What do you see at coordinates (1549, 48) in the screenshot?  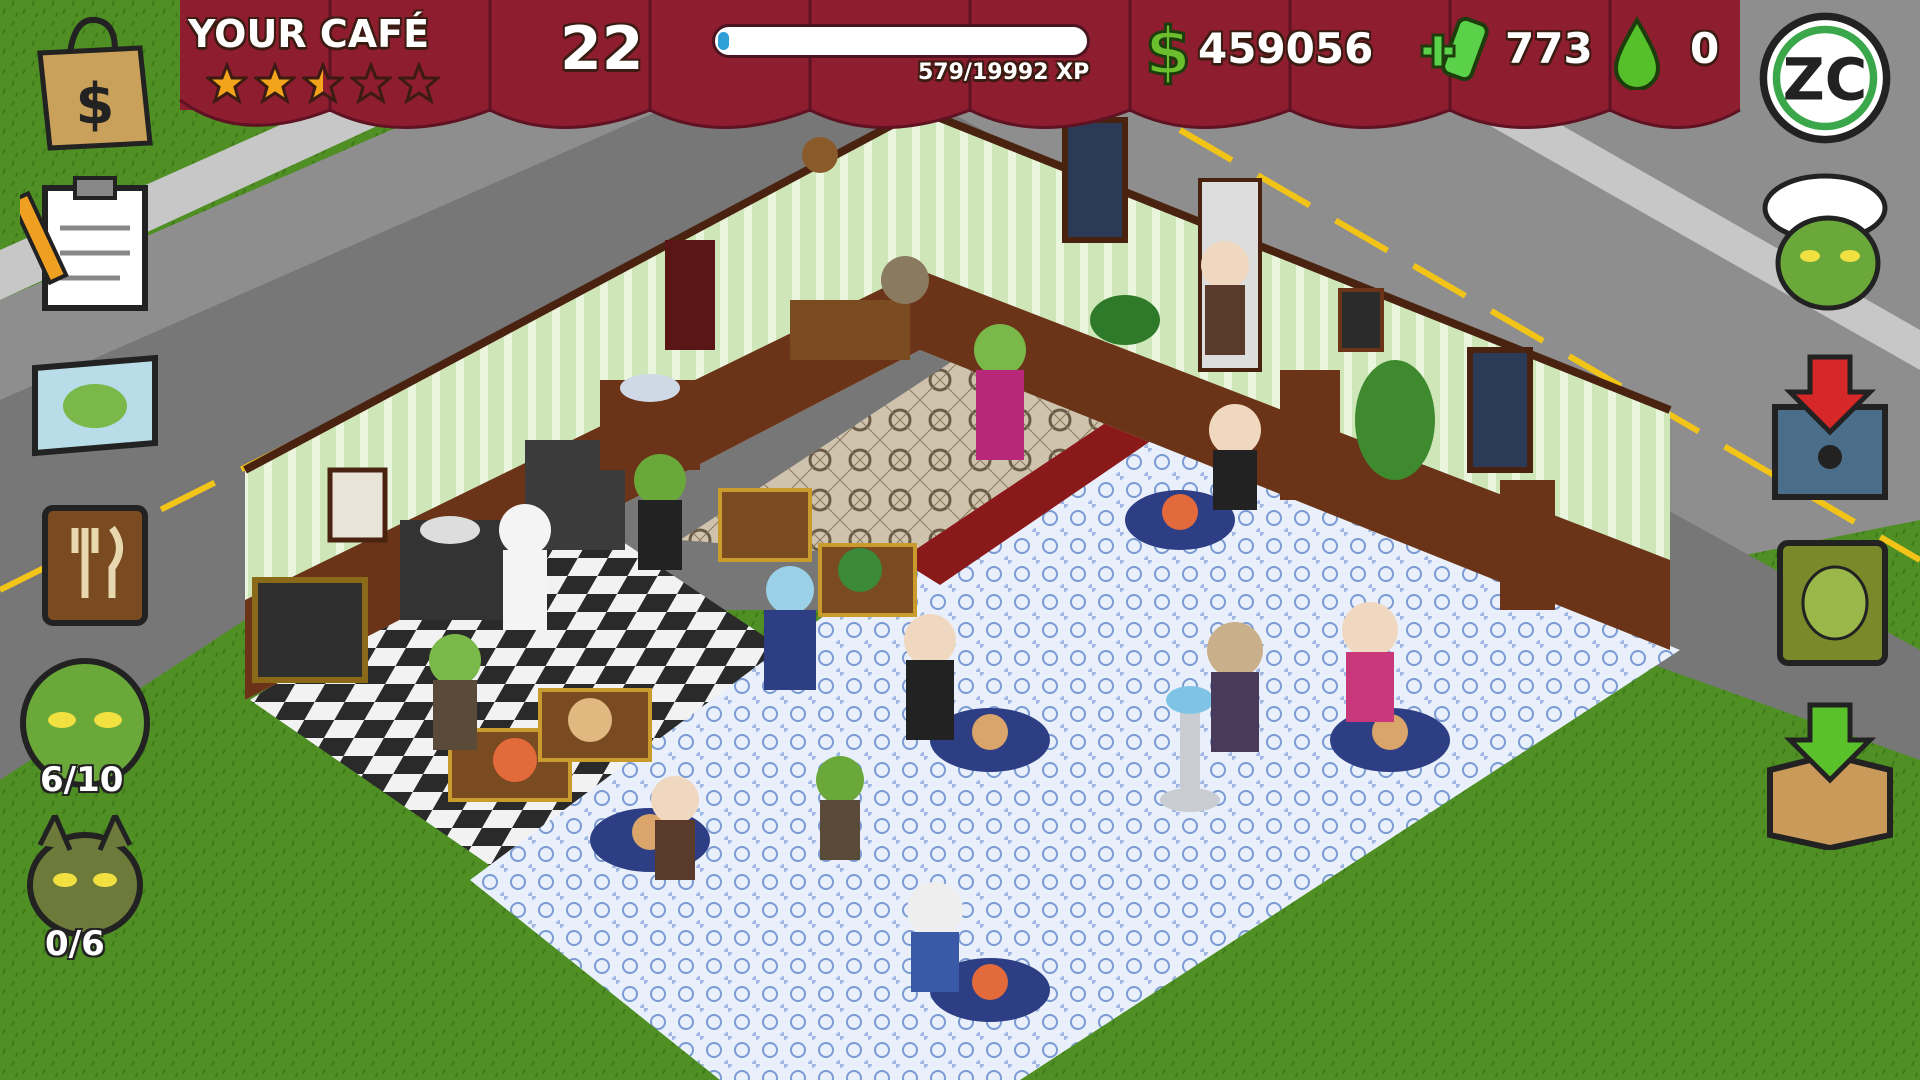 I see `serum-amount: 773` at bounding box center [1549, 48].